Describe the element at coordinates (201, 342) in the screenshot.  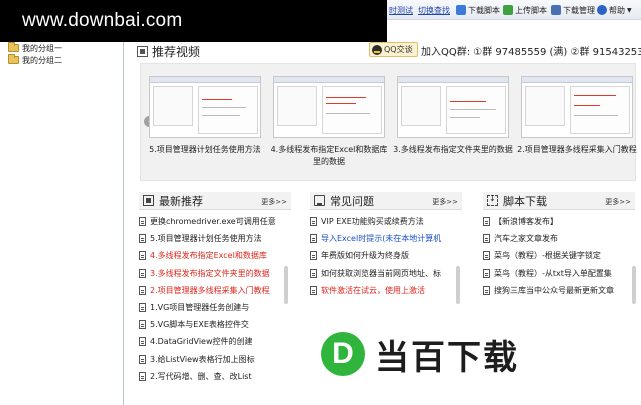
I see `list-item-text: 4.DataGridView控件的创建` at that location.